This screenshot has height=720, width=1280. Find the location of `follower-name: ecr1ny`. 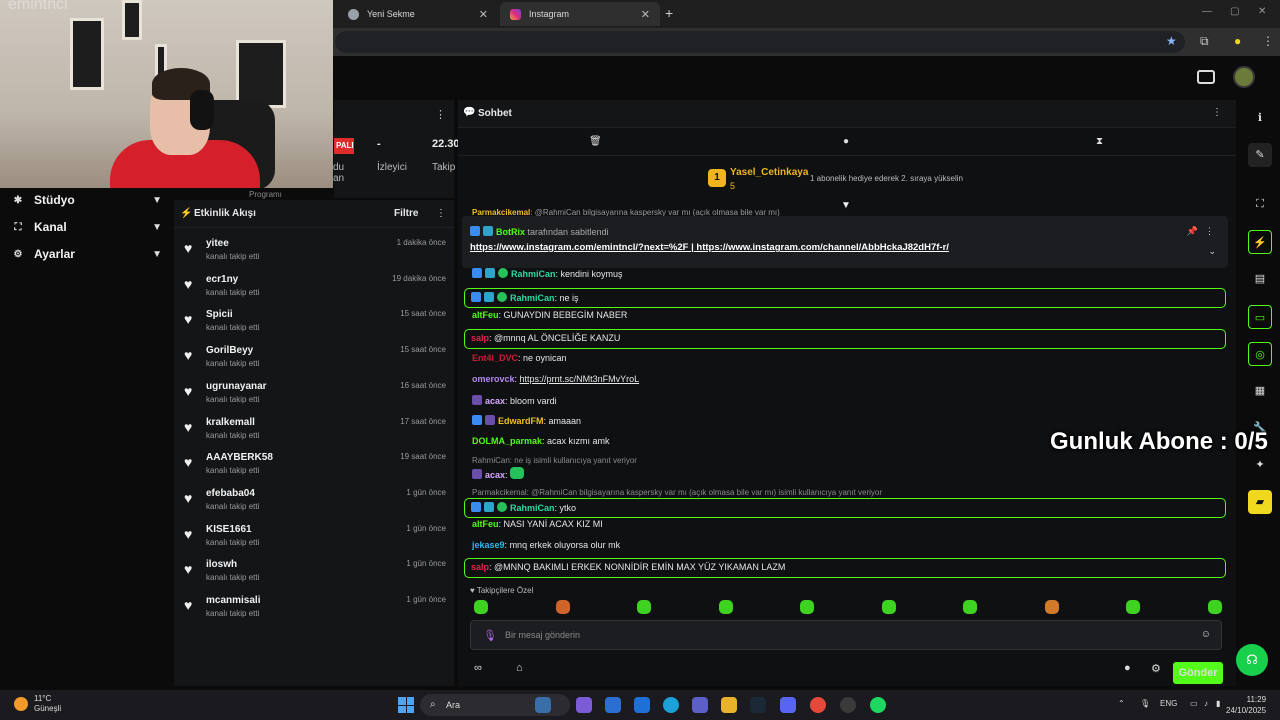

follower-name: ecr1ny is located at coordinates (222, 279).